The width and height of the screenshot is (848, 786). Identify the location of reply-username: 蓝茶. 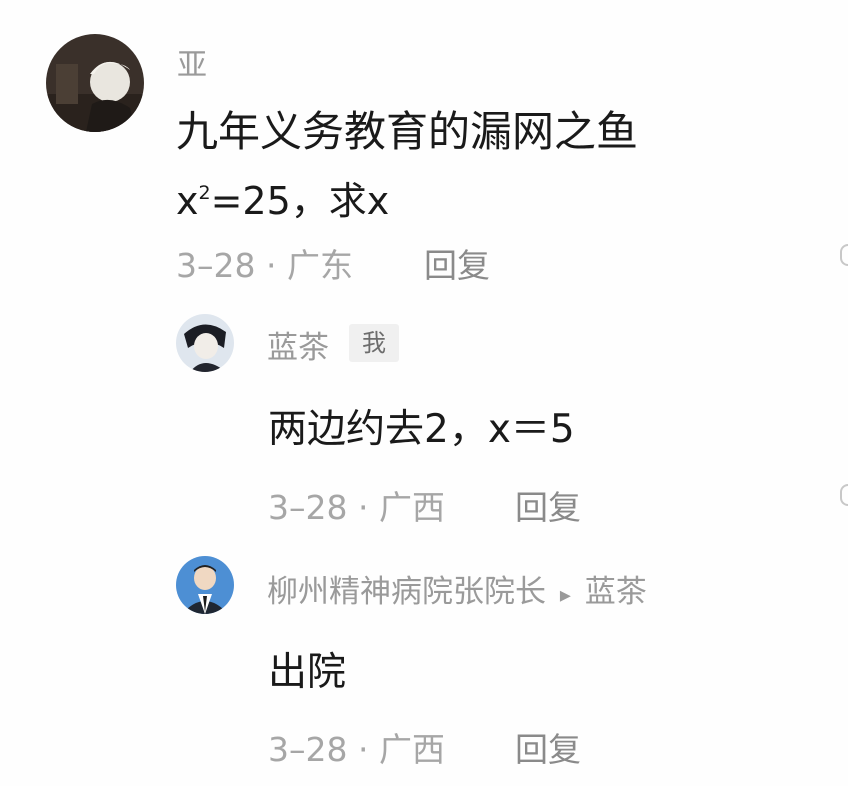
(298, 344).